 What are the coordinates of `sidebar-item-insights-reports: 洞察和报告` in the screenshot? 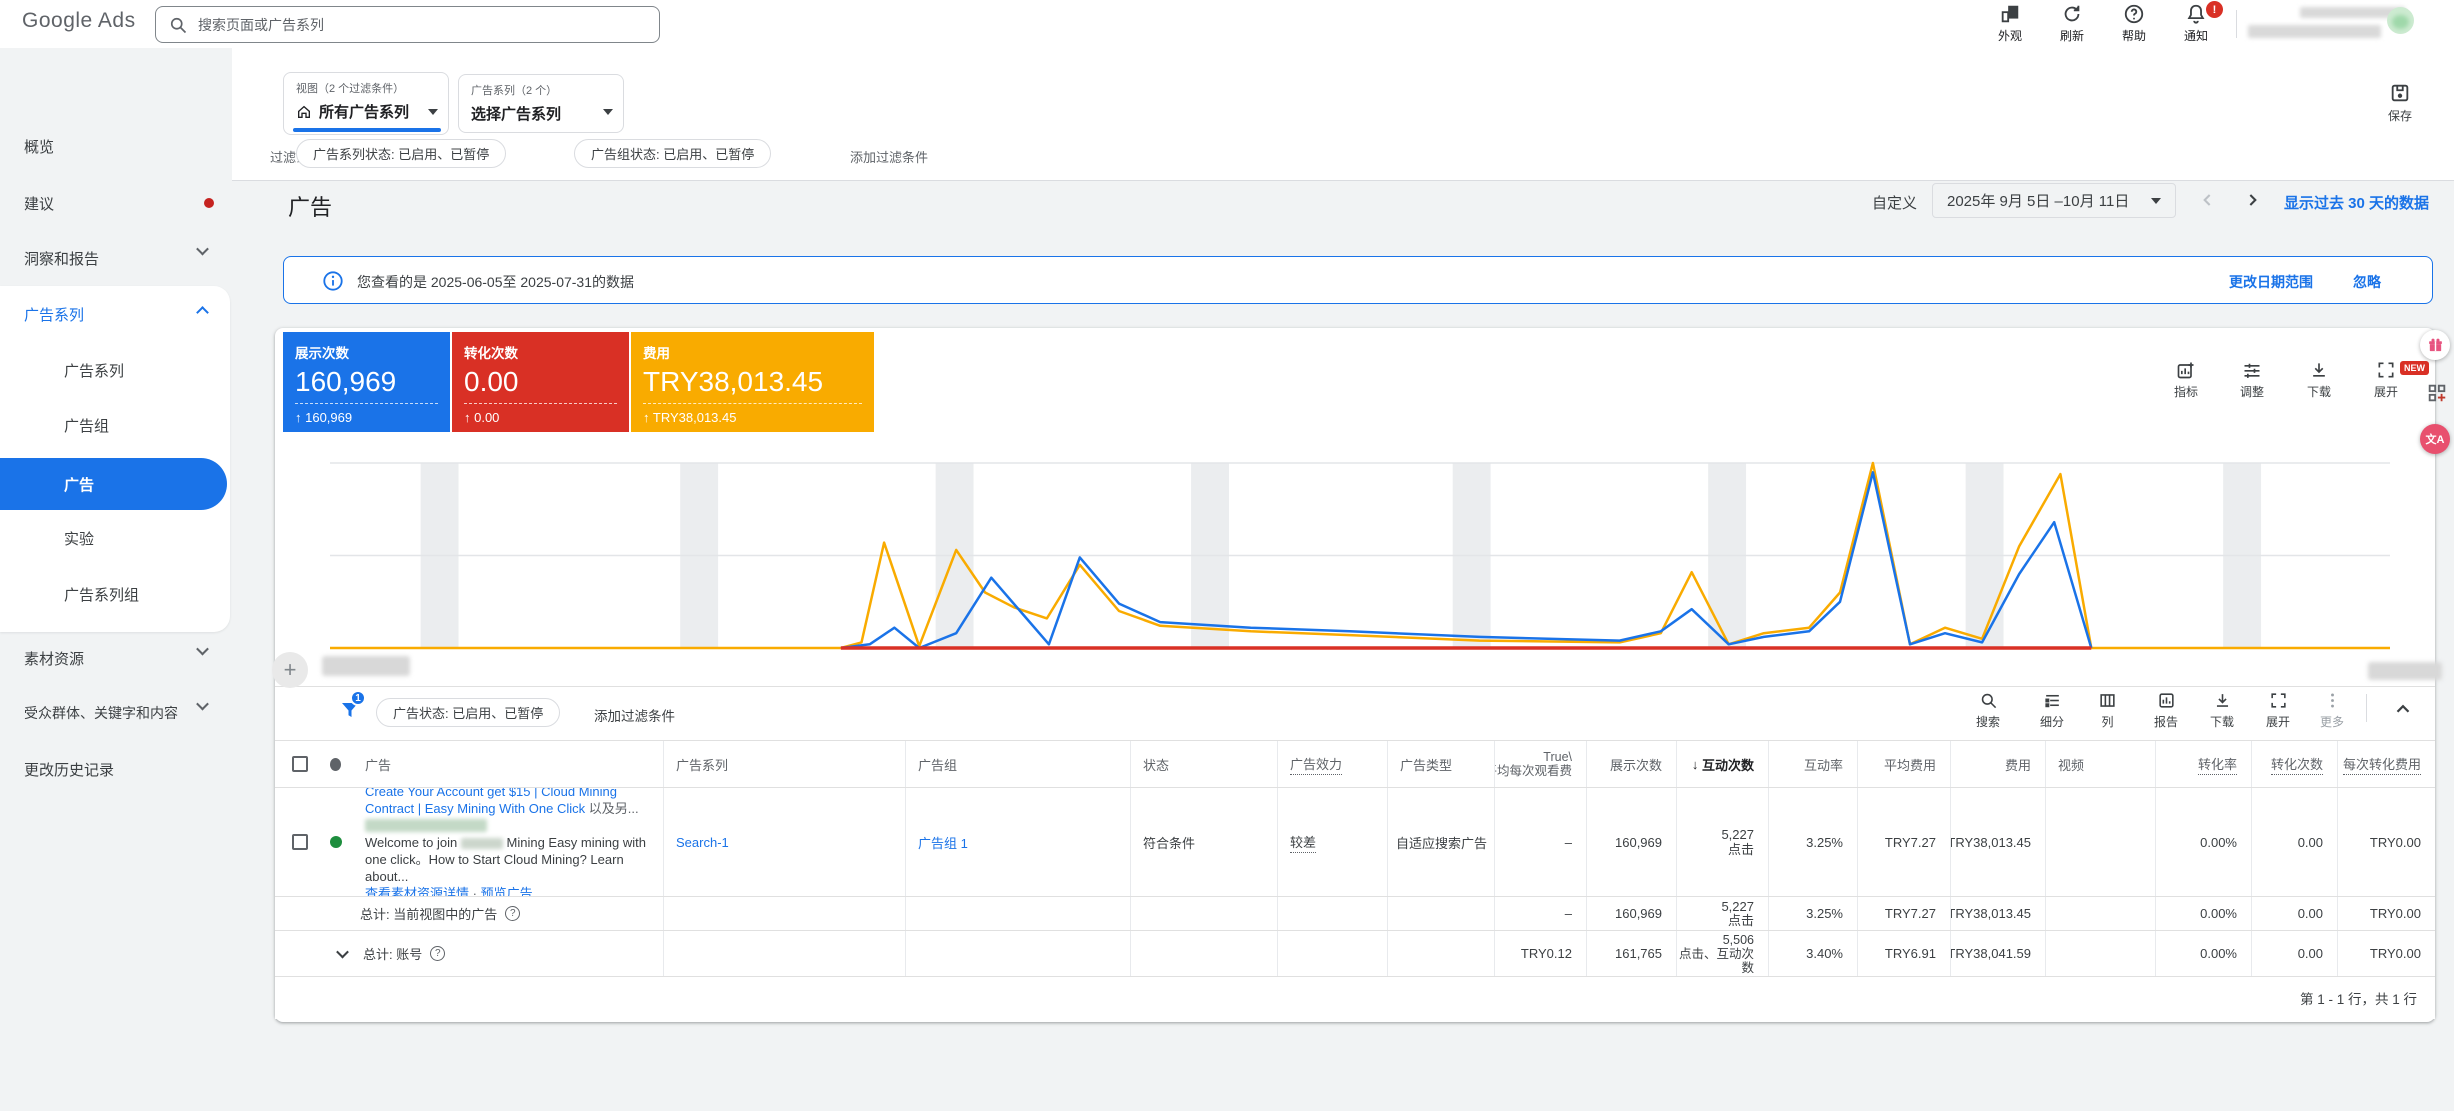 It's located at (61, 258).